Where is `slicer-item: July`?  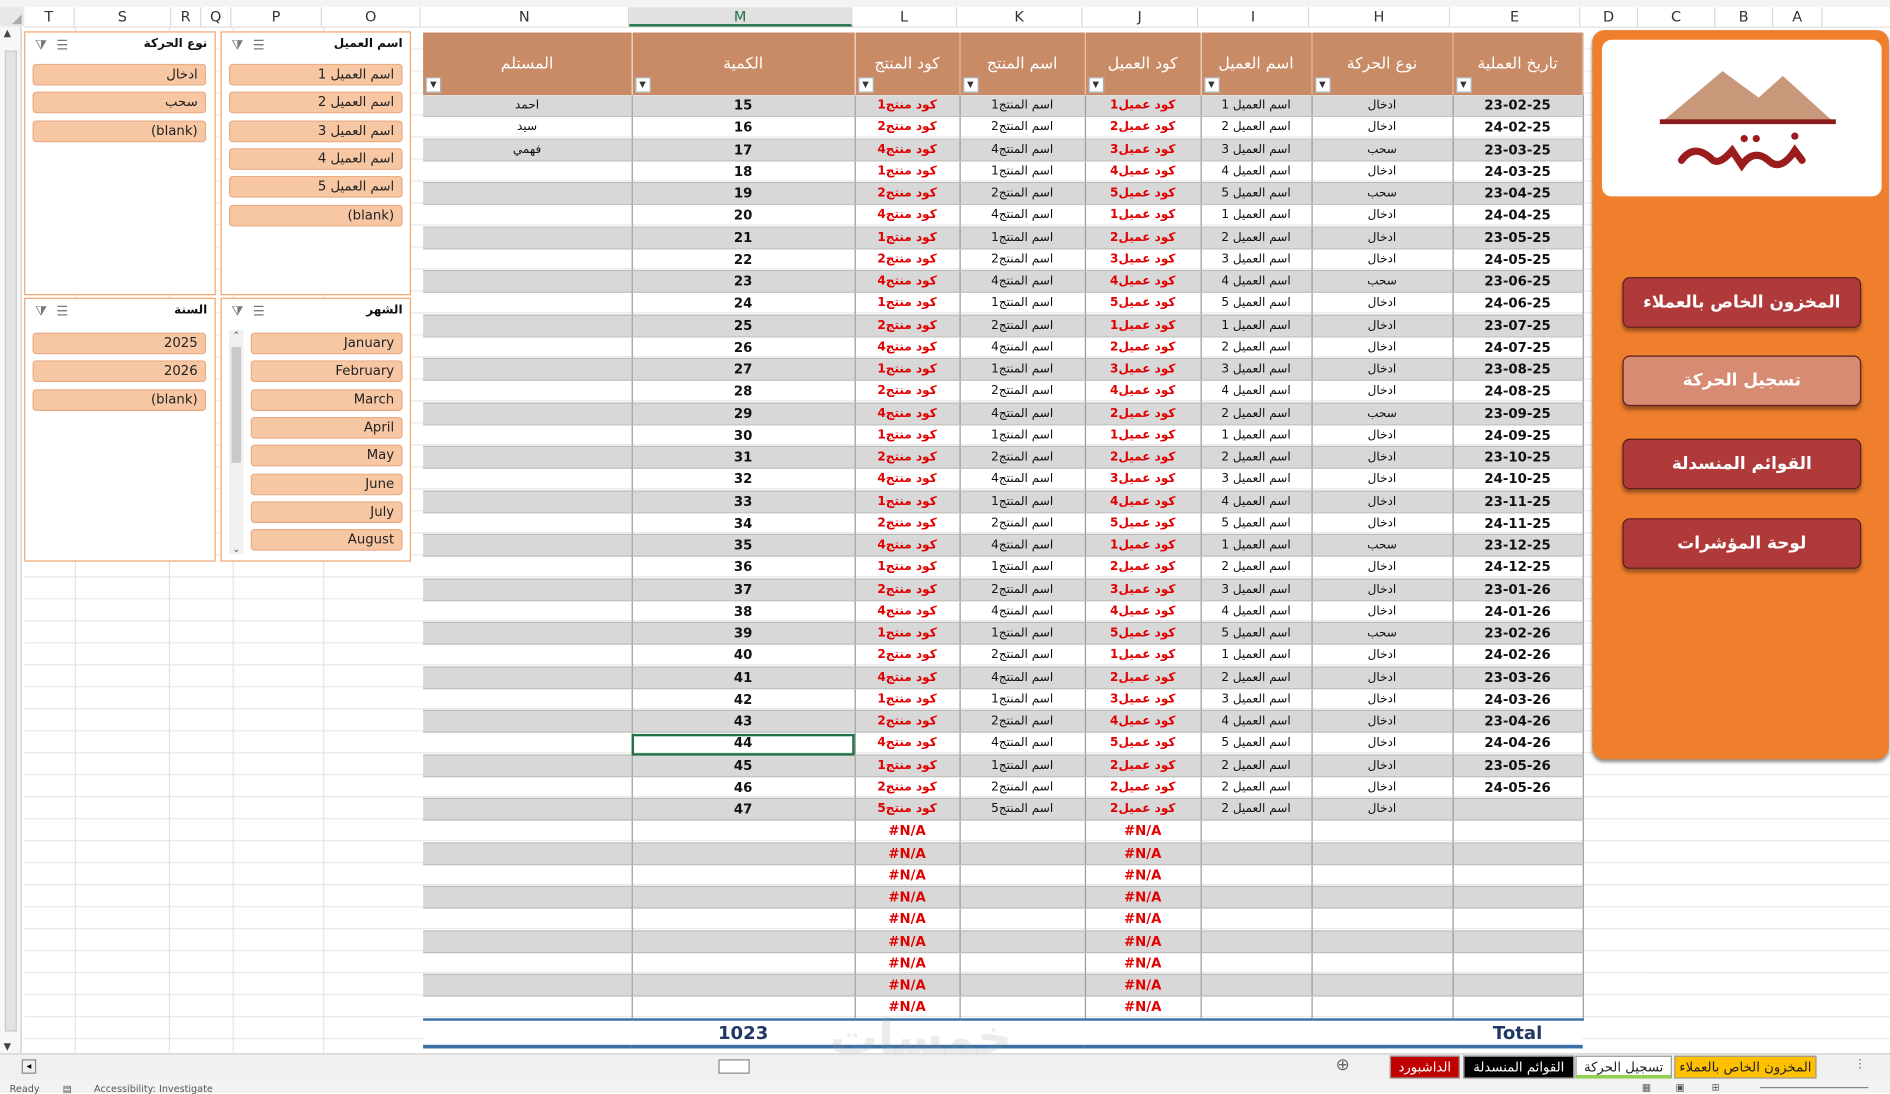 slicer-item: July is located at coordinates (326, 512).